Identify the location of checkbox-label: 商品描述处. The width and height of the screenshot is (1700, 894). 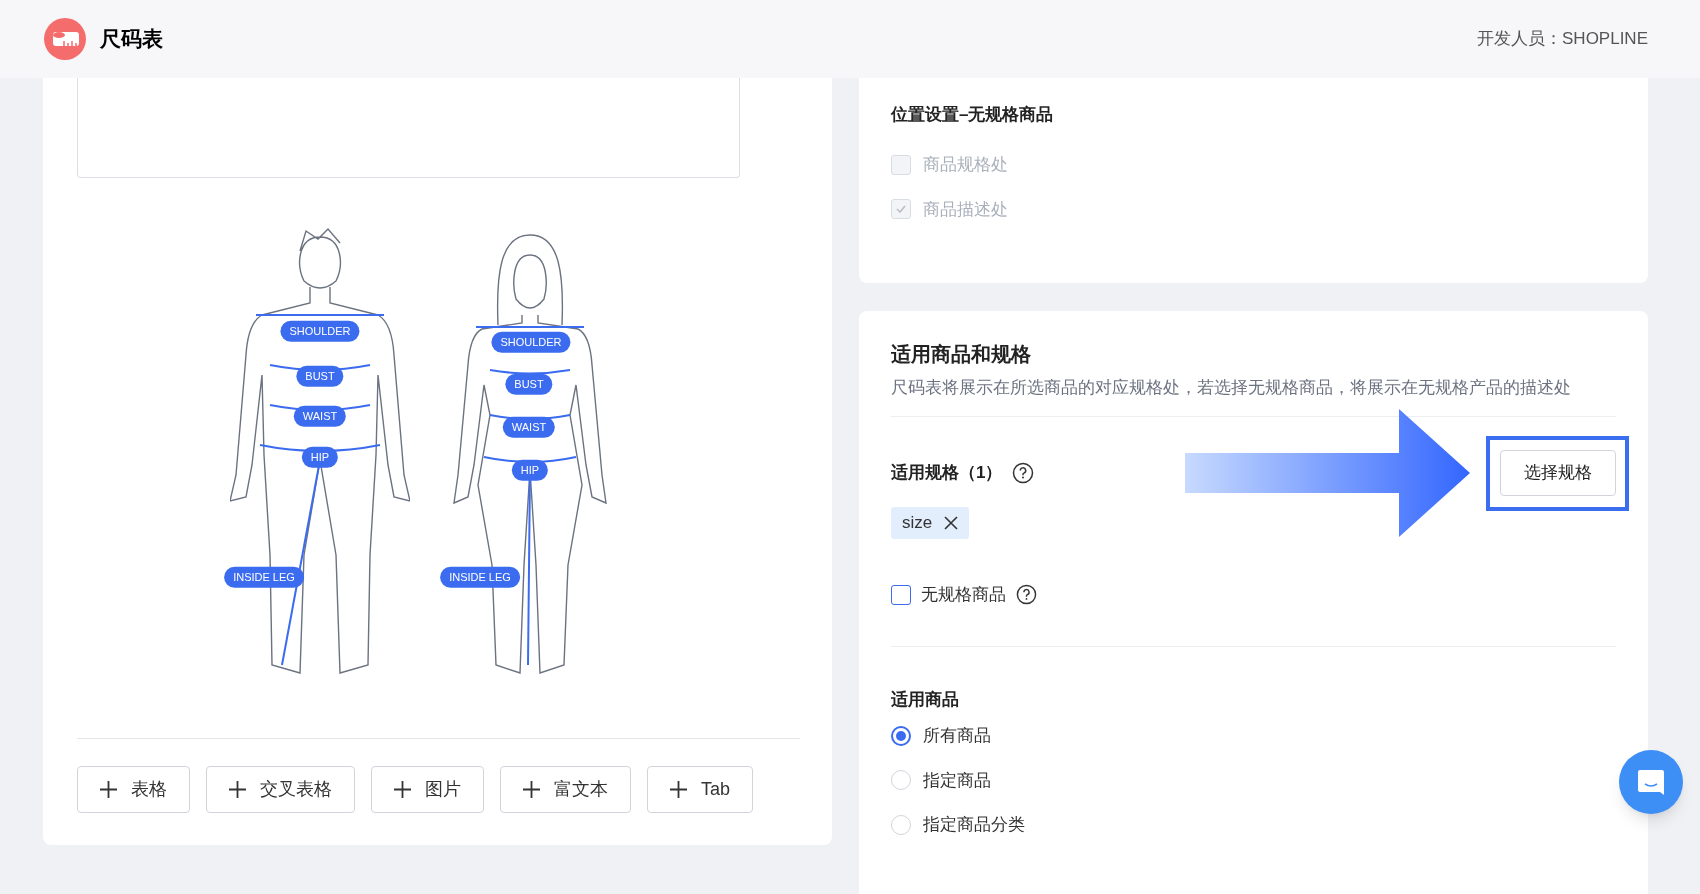
(965, 209).